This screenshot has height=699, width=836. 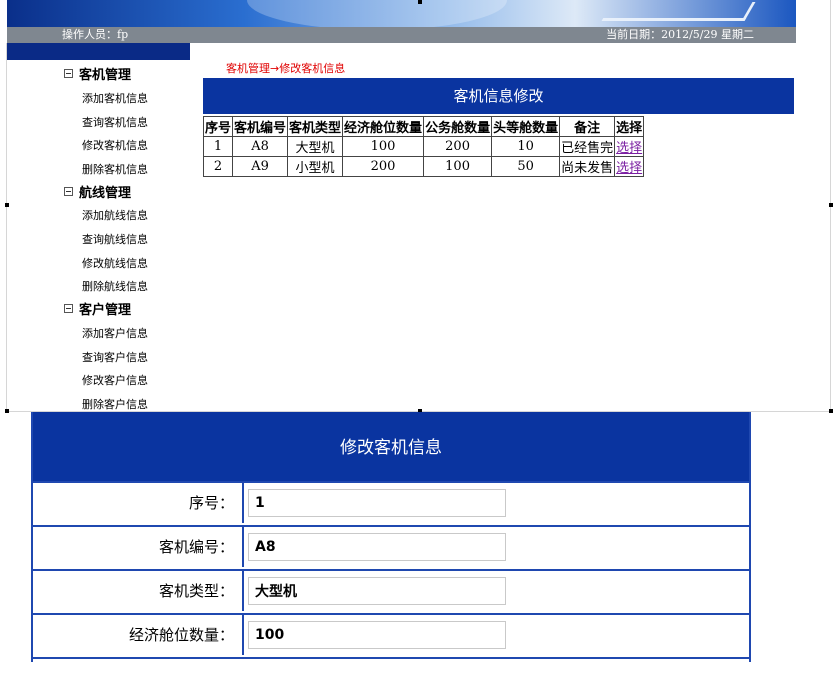 What do you see at coordinates (629, 126) in the screenshot?
I see `column-header: 选择` at bounding box center [629, 126].